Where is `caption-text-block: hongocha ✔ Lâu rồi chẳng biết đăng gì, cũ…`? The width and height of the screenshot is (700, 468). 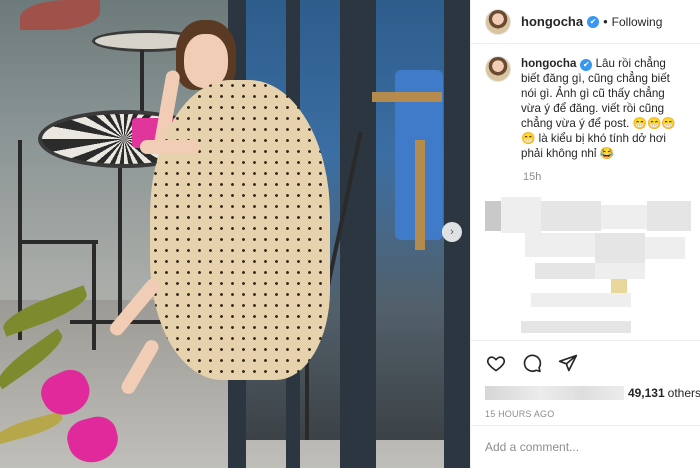 caption-text-block: hongocha ✔ Lâu rồi chẳng biết đăng gì, cũ… is located at coordinates (603, 108).